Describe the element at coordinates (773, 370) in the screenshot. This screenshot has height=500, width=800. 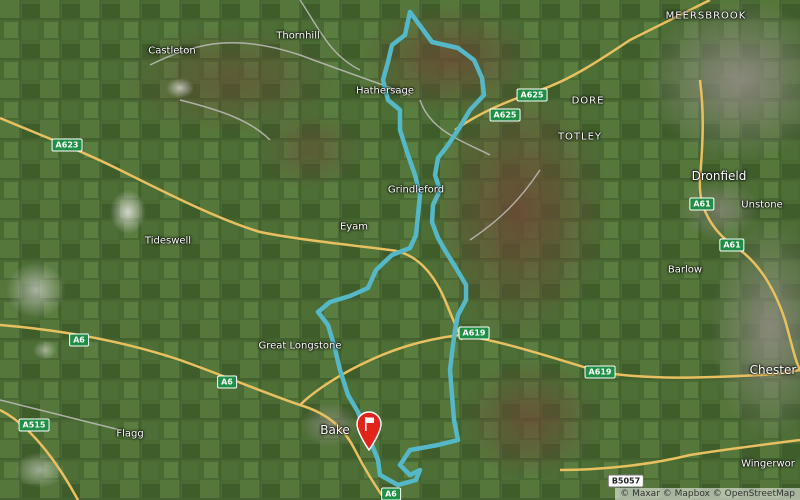
I see `place-label-chesterfield: Chester` at that location.